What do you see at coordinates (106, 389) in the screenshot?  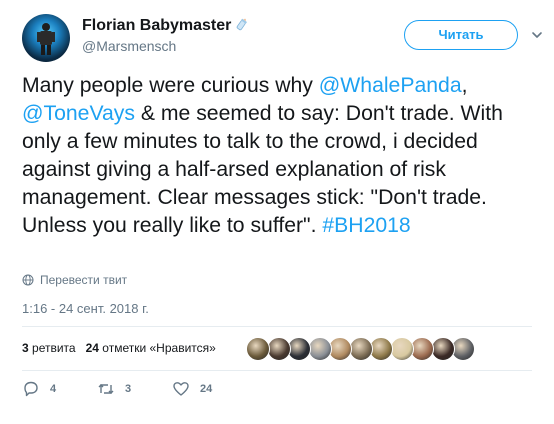 I see `retweet-icon` at bounding box center [106, 389].